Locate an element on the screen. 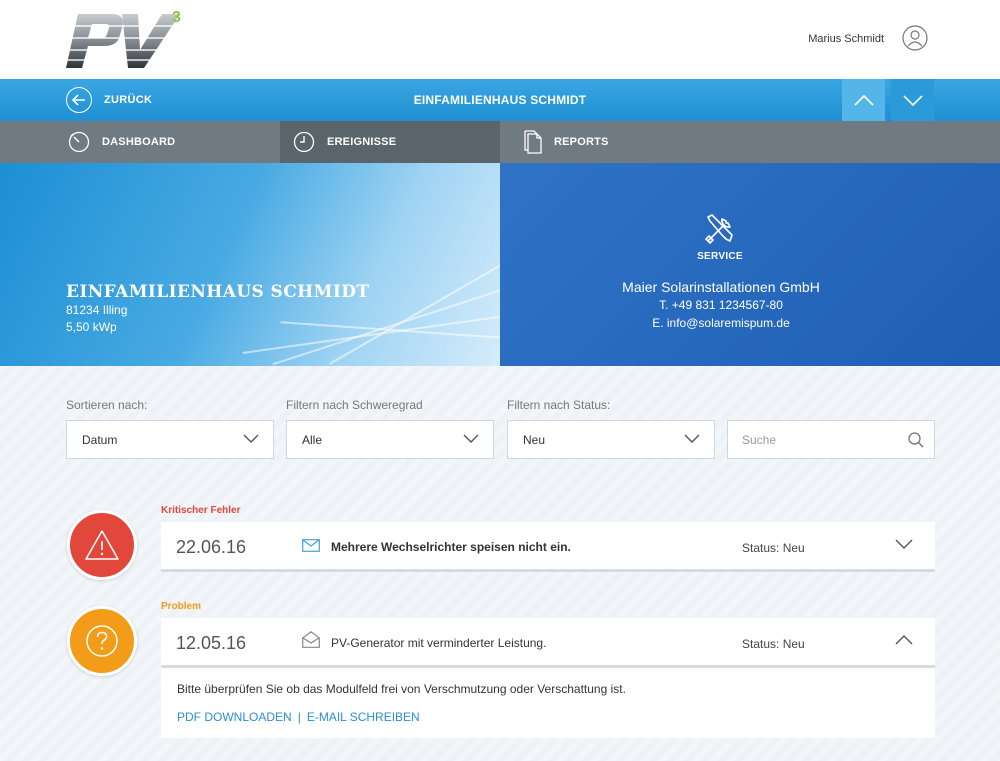 This screenshot has width=1000, height=761. severity-label-problem: Problem is located at coordinates (181, 606).